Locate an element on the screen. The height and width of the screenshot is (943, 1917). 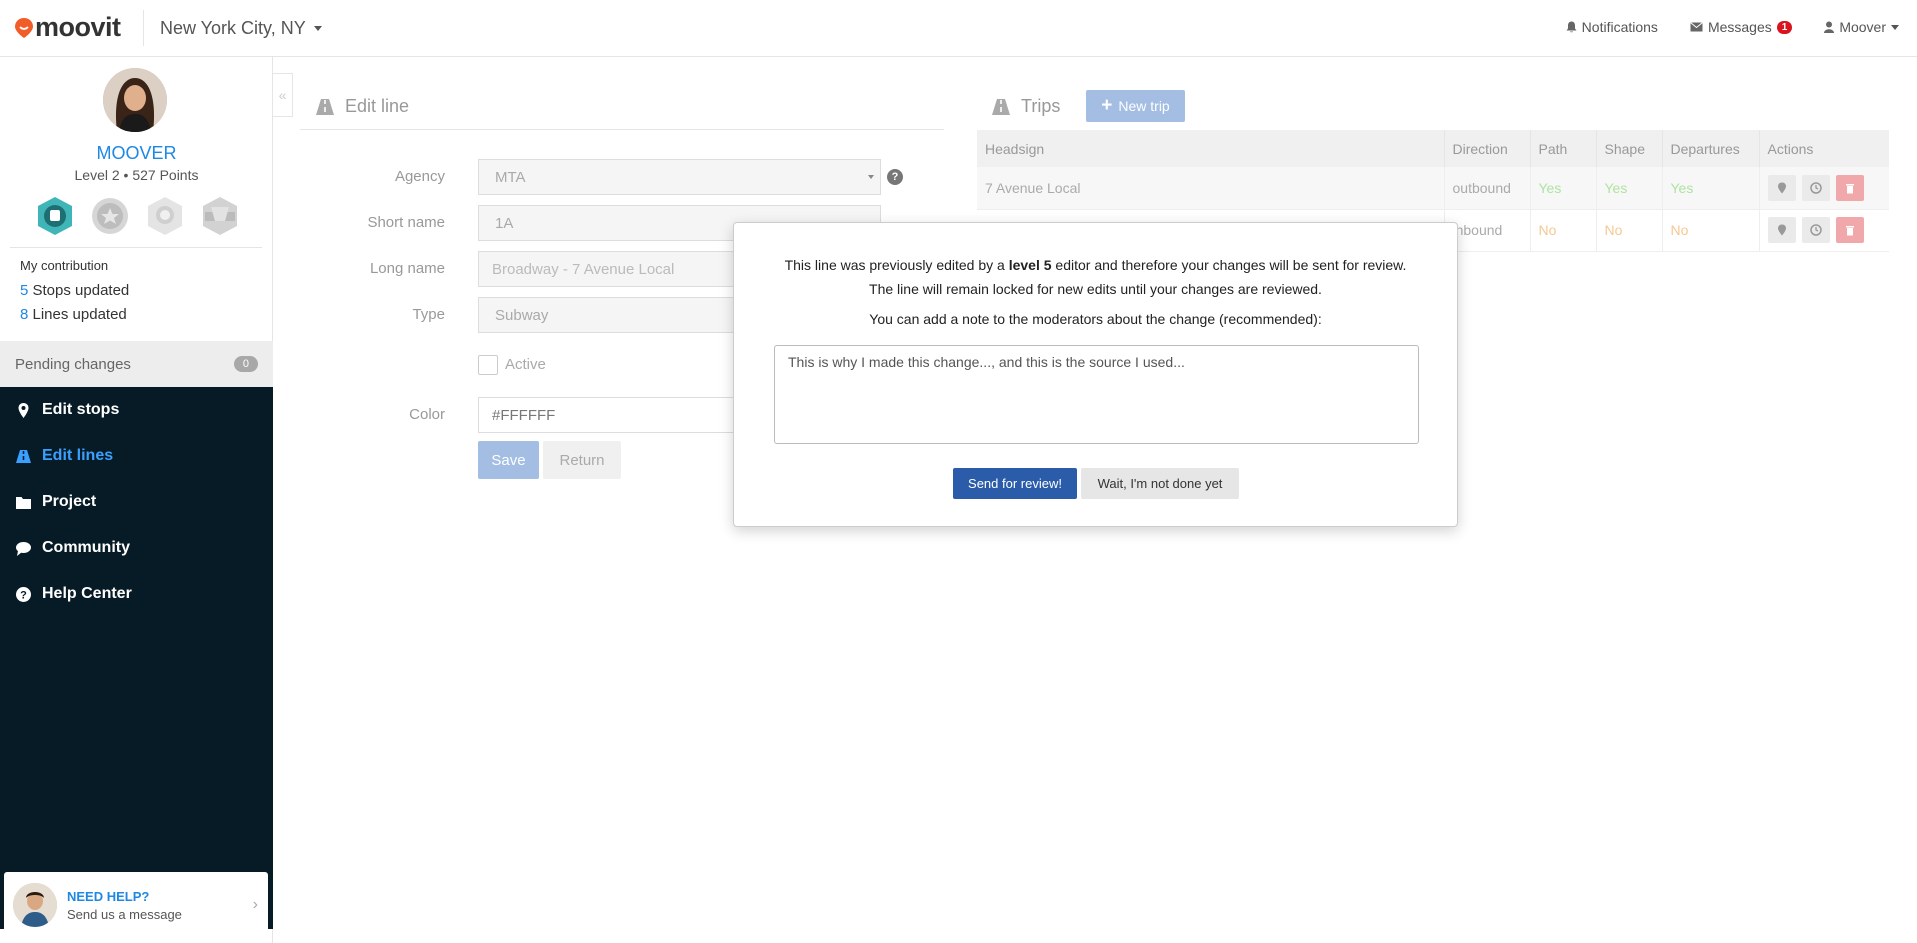
send-for-review-button: Send for review! is located at coordinates (1015, 483).